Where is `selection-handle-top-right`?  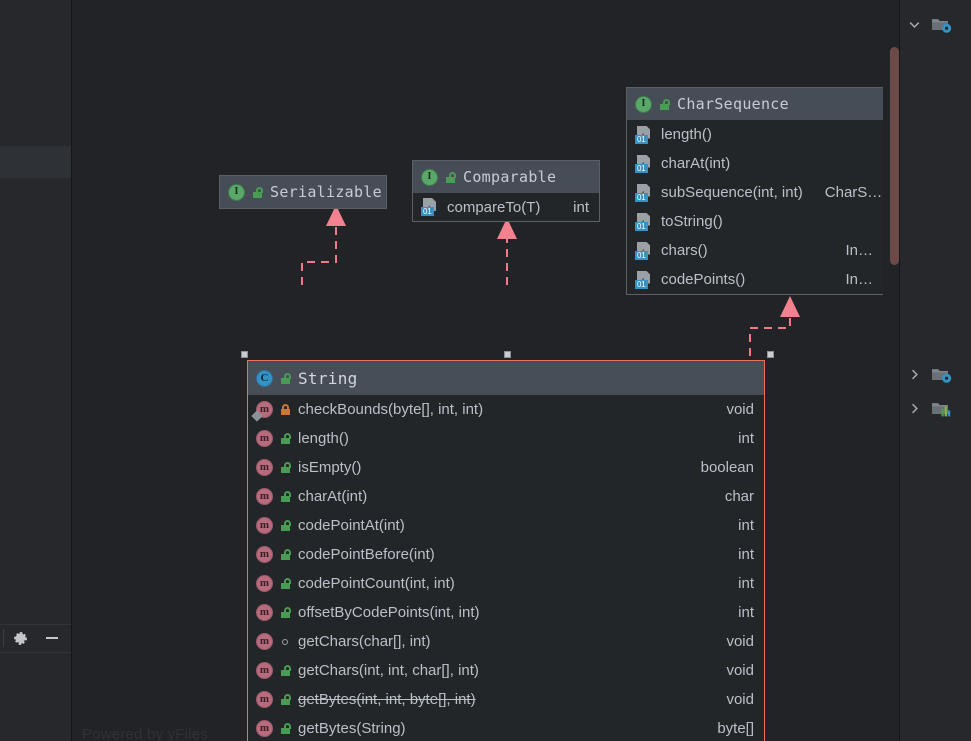 selection-handle-top-right is located at coordinates (770, 354).